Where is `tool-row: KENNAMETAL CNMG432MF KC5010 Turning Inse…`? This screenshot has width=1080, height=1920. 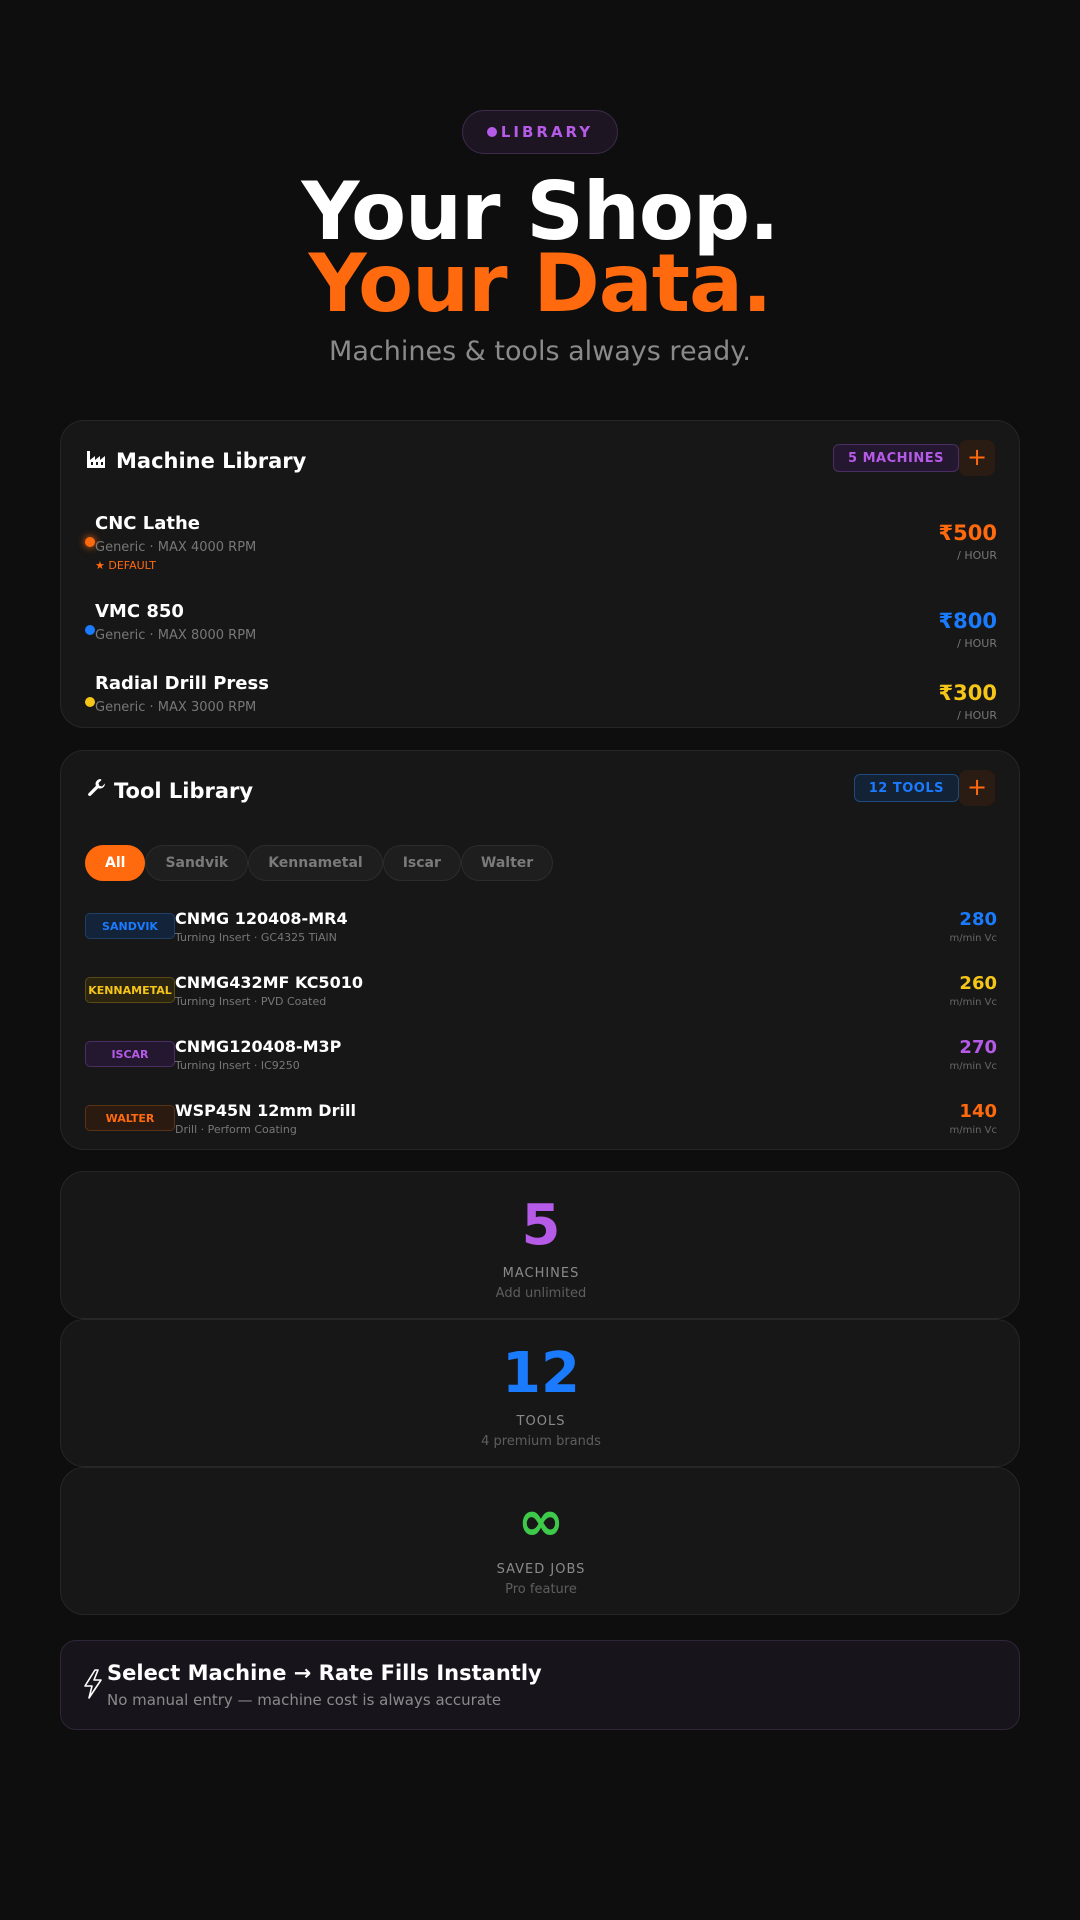
tool-row: KENNAMETAL CNMG432MF KC5010 Turning Inse… is located at coordinates (541, 990).